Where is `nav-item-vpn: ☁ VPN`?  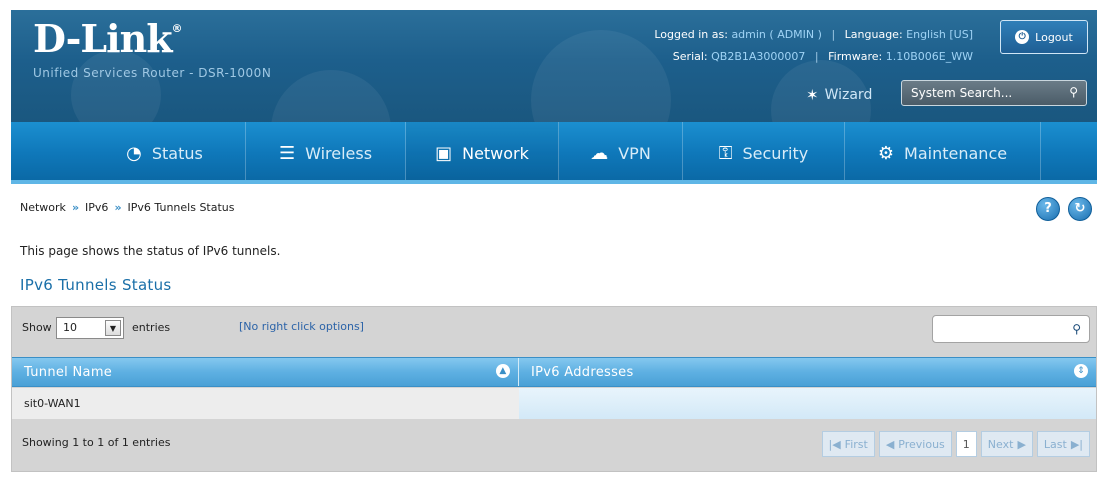 nav-item-vpn: ☁ VPN is located at coordinates (621, 153).